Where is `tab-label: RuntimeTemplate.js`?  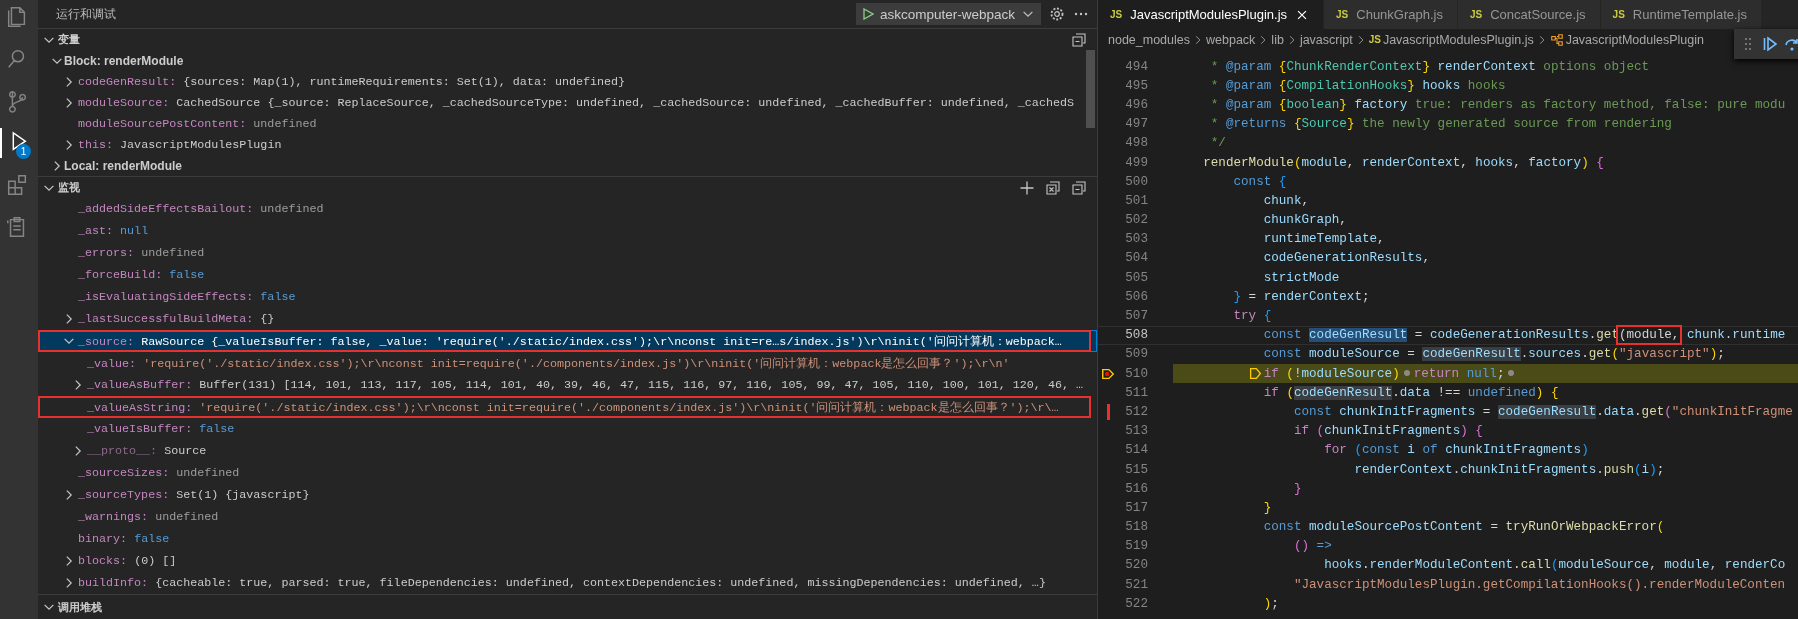
tab-label: RuntimeTemplate.js is located at coordinates (1689, 14).